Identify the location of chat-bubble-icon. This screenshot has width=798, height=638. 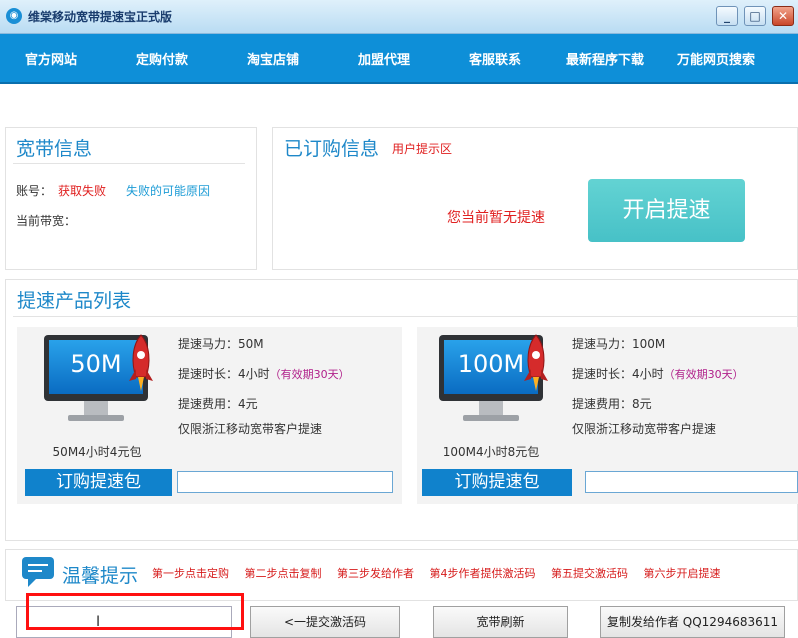
(38, 572).